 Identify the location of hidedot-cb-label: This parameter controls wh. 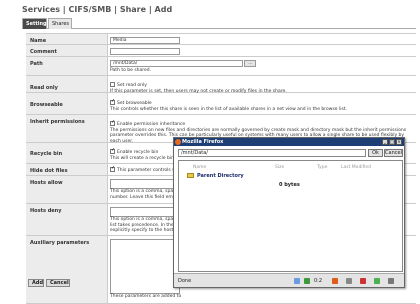
(148, 170).